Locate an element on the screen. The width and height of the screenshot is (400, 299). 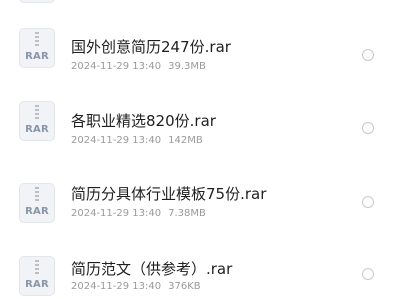
file-meta: 2024-11-29 13:40 7.38MB is located at coordinates (138, 213).